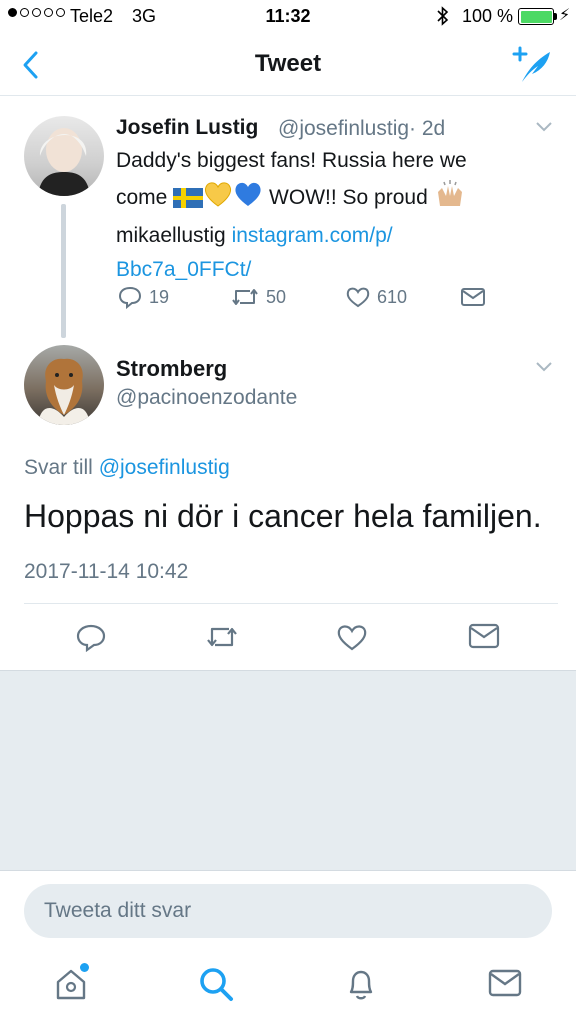 This screenshot has height=1024, width=576. What do you see at coordinates (164, 467) in the screenshot?
I see `reply-to-handle: @josefinlustig` at bounding box center [164, 467].